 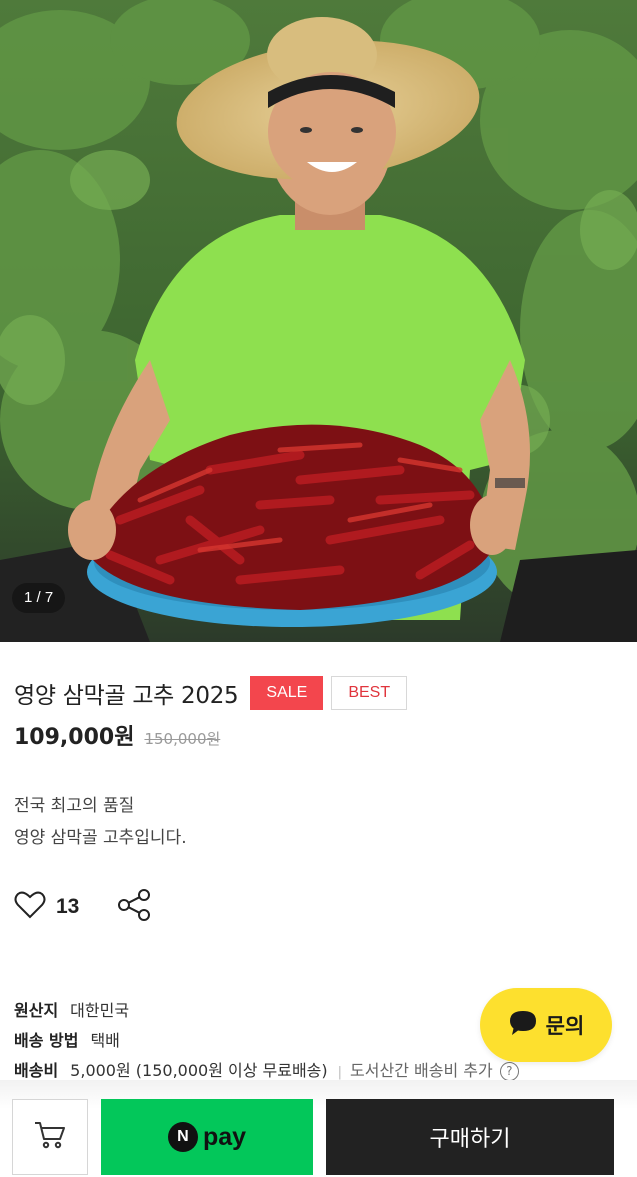 I want to click on spec-key: 배송 방법, so click(x=46, y=1040).